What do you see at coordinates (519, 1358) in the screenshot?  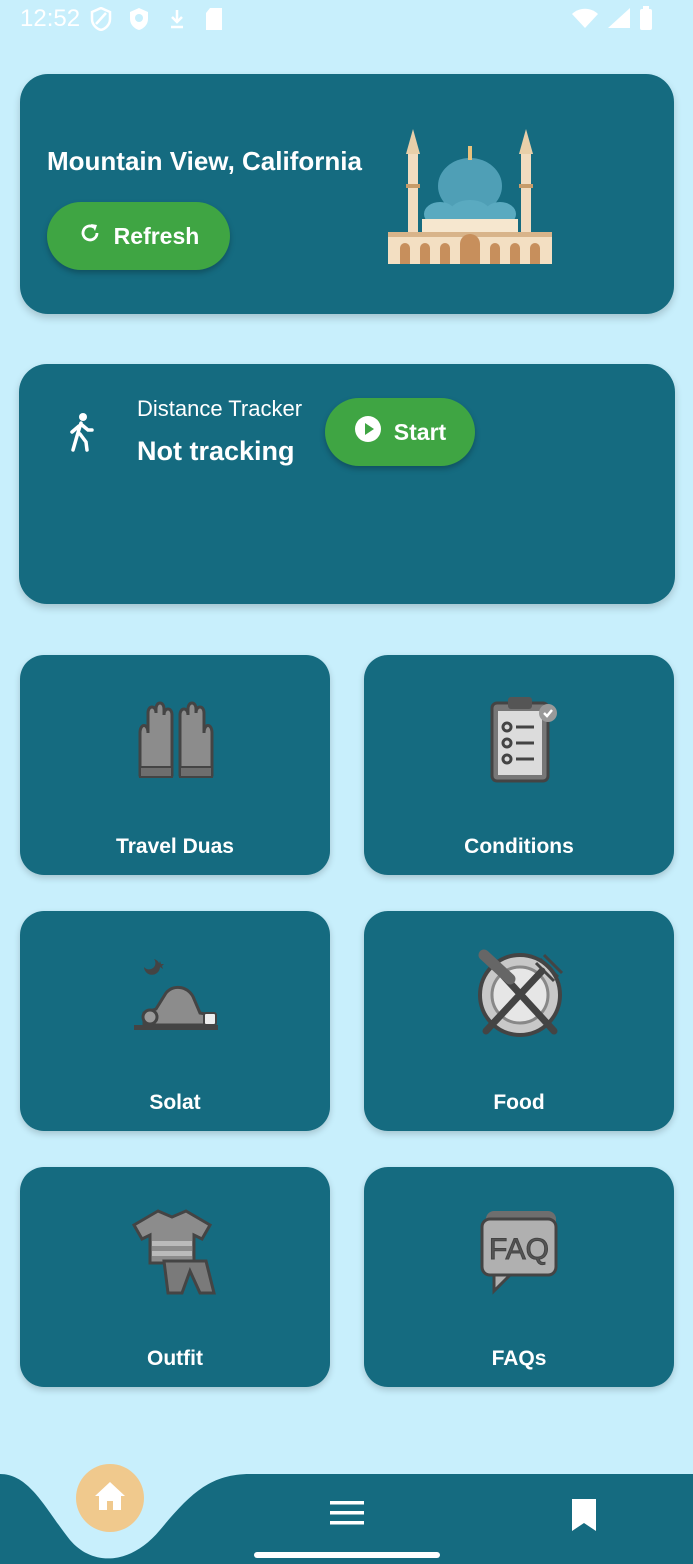 I see `tile-label: FAQs` at bounding box center [519, 1358].